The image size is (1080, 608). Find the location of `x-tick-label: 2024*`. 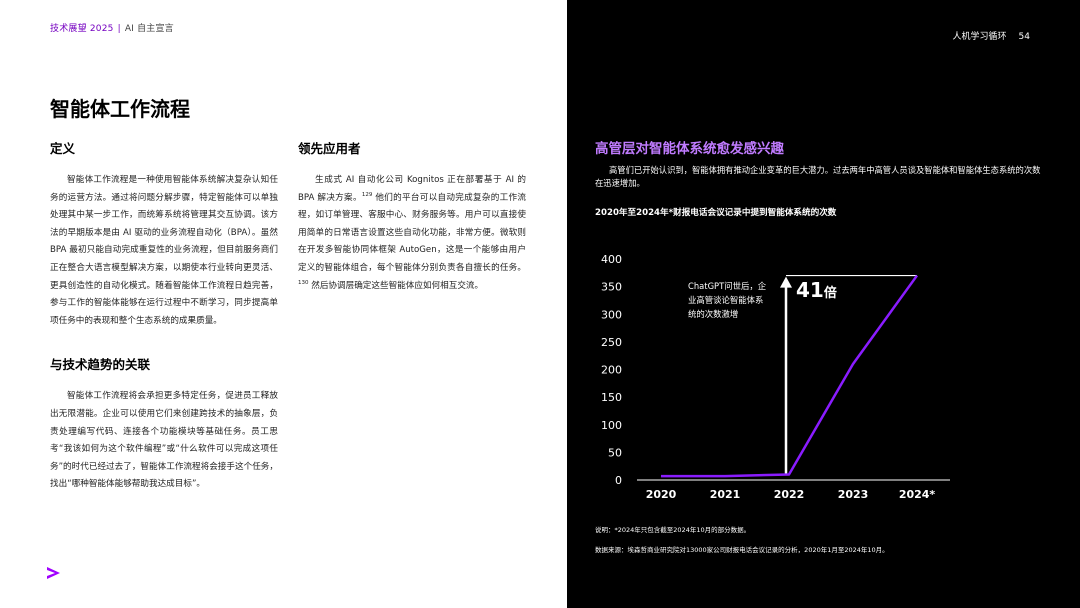

x-tick-label: 2024* is located at coordinates (917, 494).